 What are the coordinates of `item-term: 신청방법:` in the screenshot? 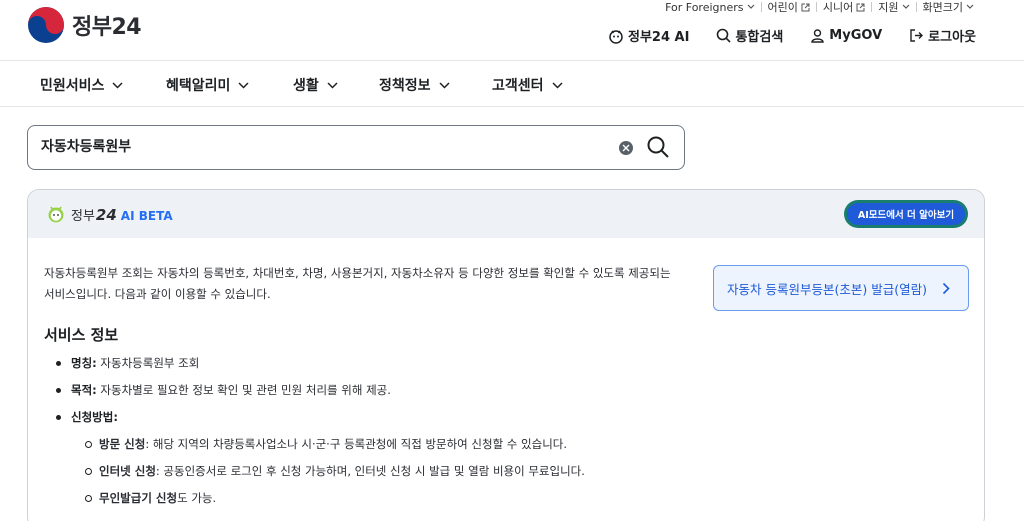 It's located at (94, 417).